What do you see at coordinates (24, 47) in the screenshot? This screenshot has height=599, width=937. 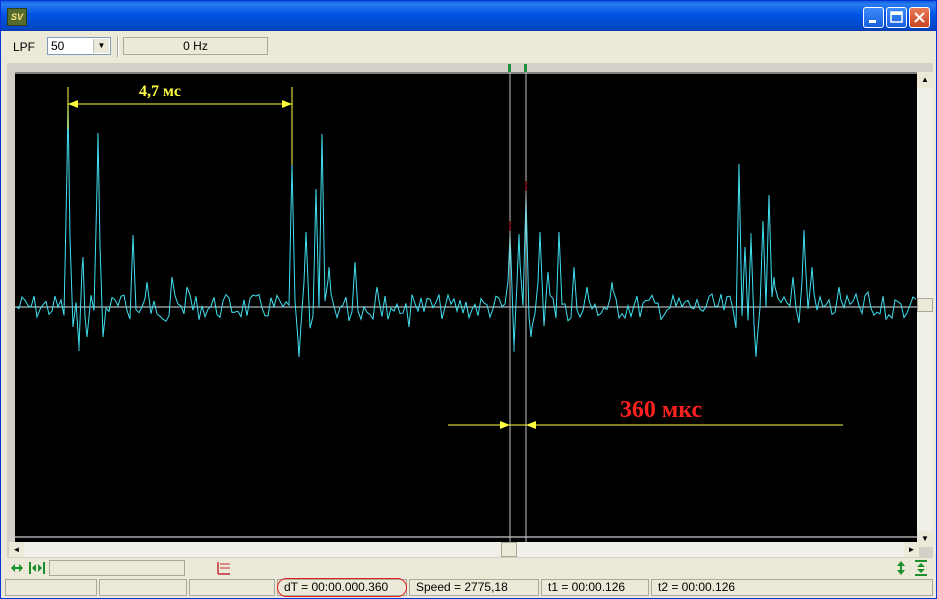 I see `lpf-label: LPF` at bounding box center [24, 47].